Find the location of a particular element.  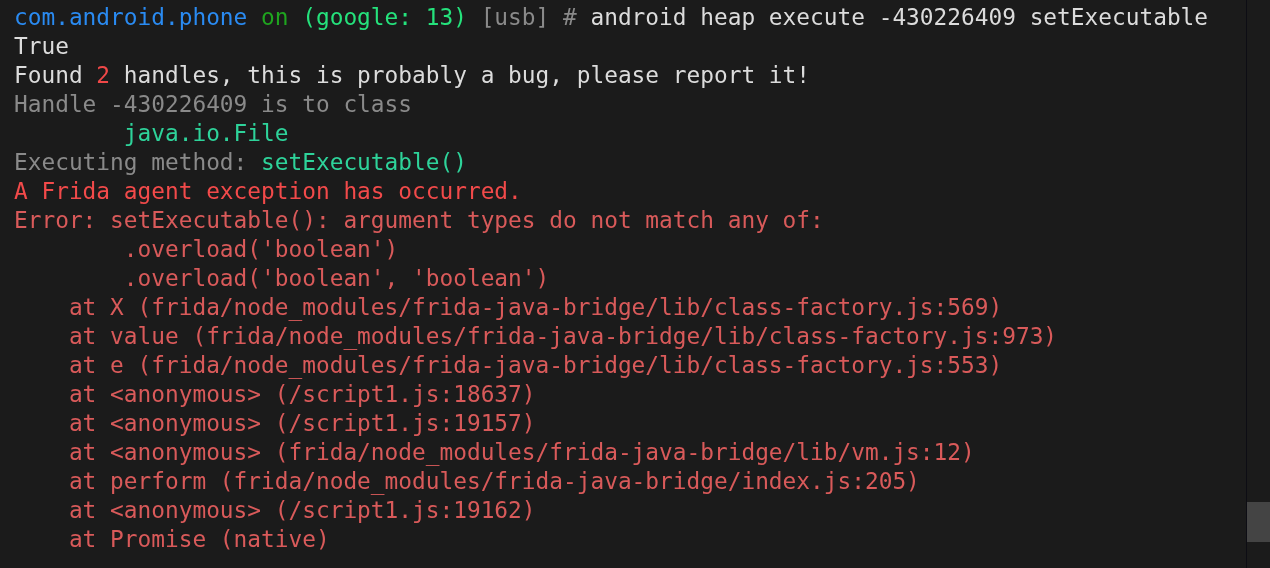

output-text: android heap execute -430226409 setExecutable is located at coordinates (899, 17).